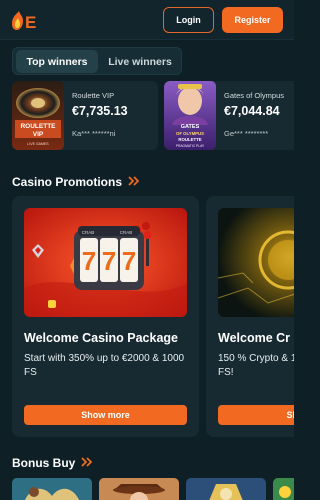 Image resolution: width=320 pixels, height=500 pixels. Describe the element at coordinates (252, 111) in the screenshot. I see `winner-amount: €7,044.84` at that location.